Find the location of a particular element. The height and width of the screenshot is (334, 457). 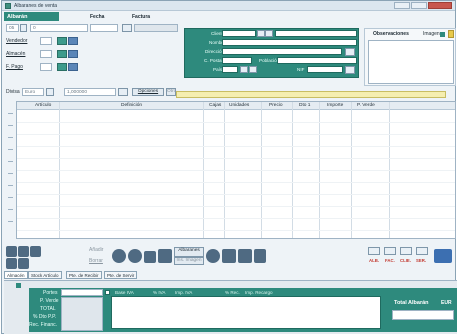

stack-icon is located at coordinates (165, 256).